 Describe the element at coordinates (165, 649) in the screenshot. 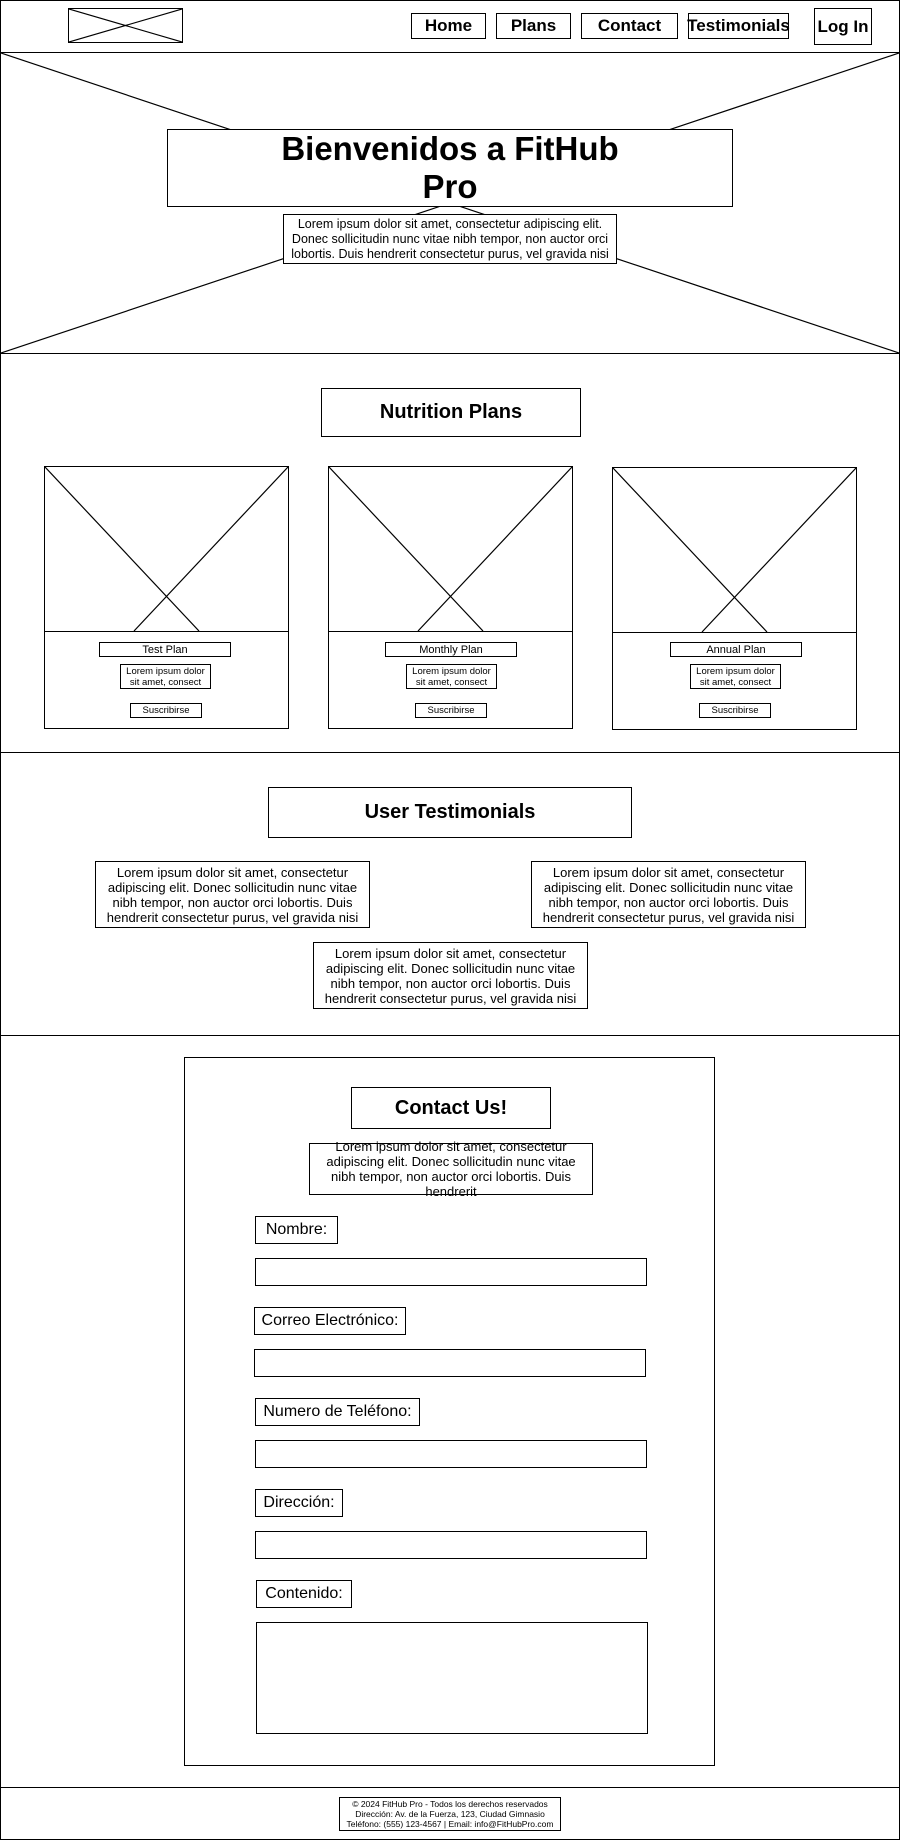

I see `plan-name: Test Plan` at that location.